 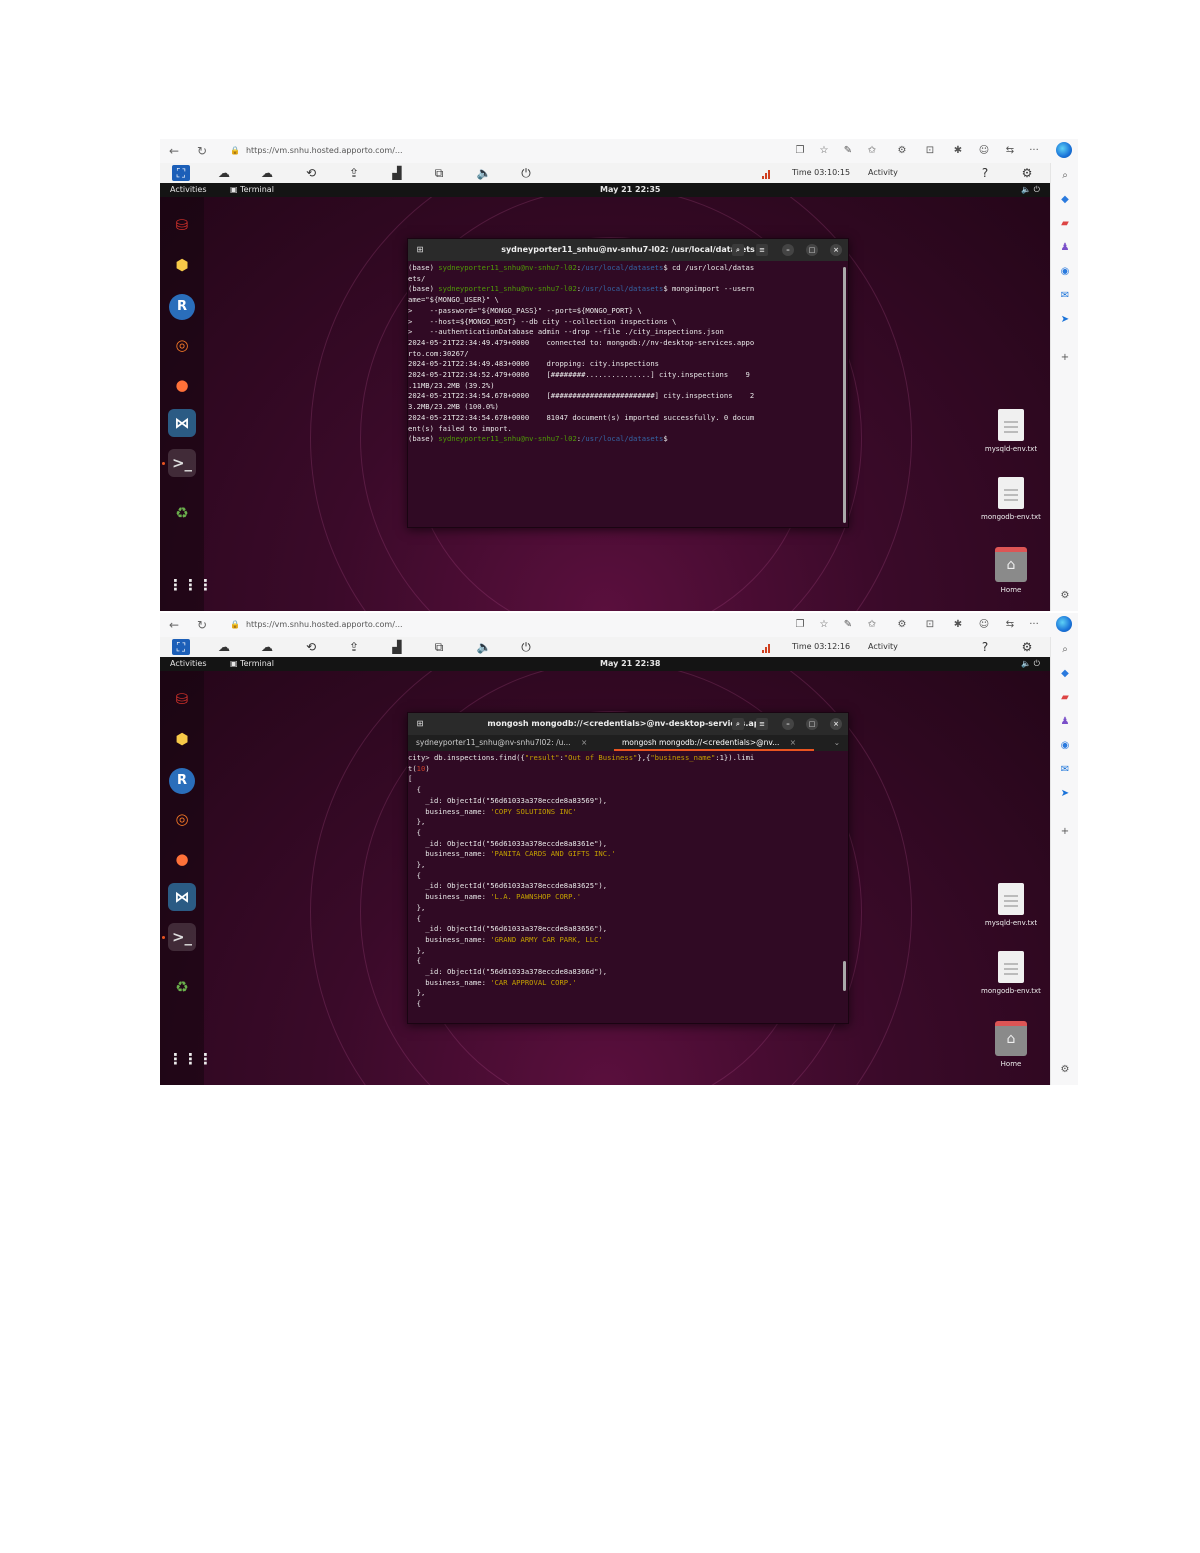 I want to click on clock: May 21 22:38, so click(x=630, y=664).